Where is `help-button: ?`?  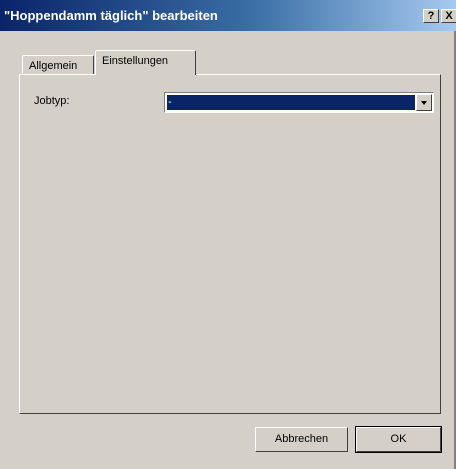
help-button: ? is located at coordinates (431, 16).